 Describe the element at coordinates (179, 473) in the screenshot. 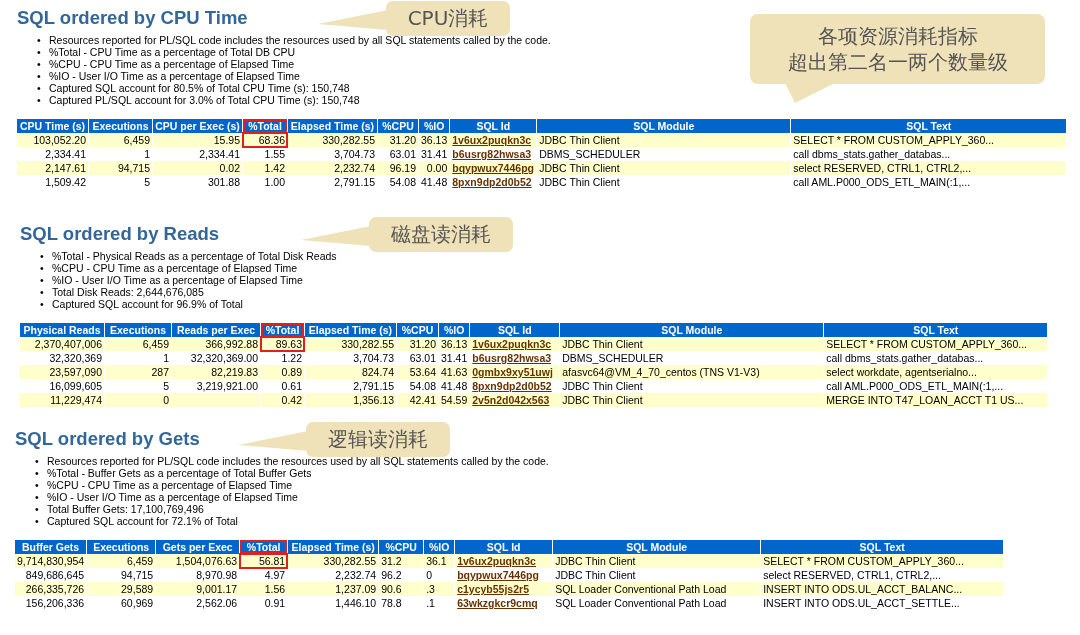

I see `bullet-text: %Total - Buffer Gets as a percentage of Total Buffer Gets` at that location.